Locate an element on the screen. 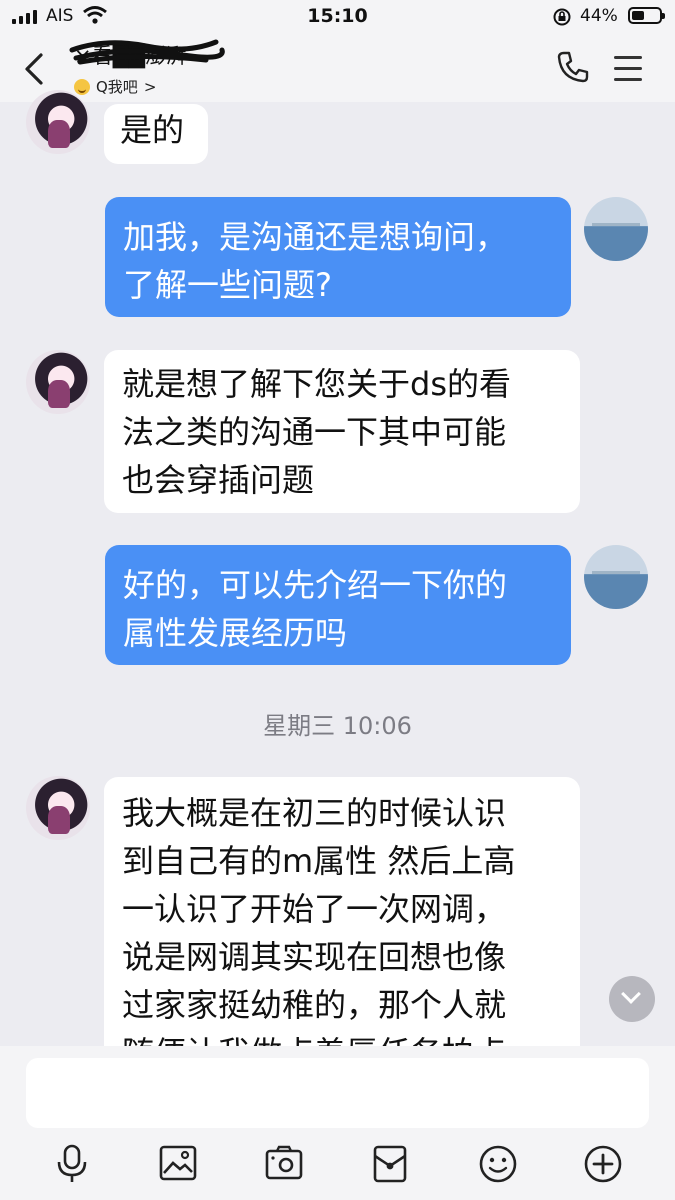 The width and height of the screenshot is (675, 1200). image-icon is located at coordinates (178, 1163).